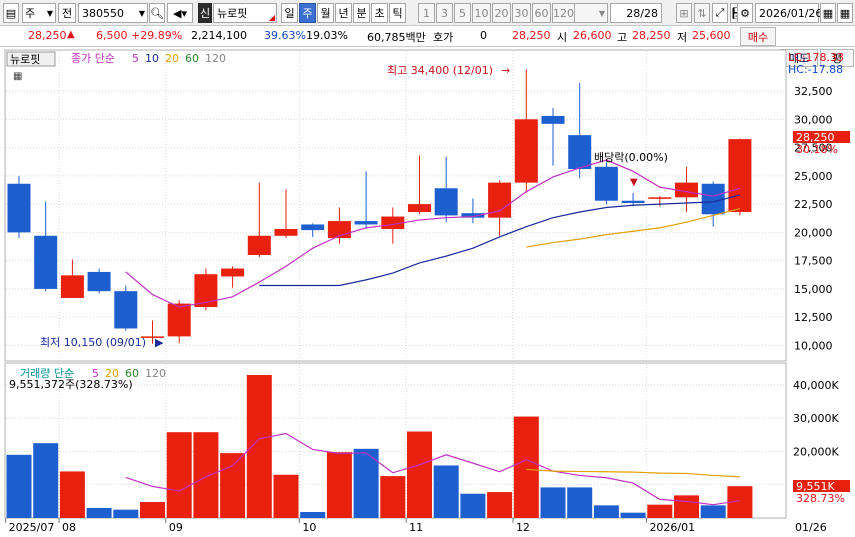 The width and height of the screenshot is (855, 537). Describe the element at coordinates (531, 35) in the screenshot. I see `bid-price: 28,250` at that location.